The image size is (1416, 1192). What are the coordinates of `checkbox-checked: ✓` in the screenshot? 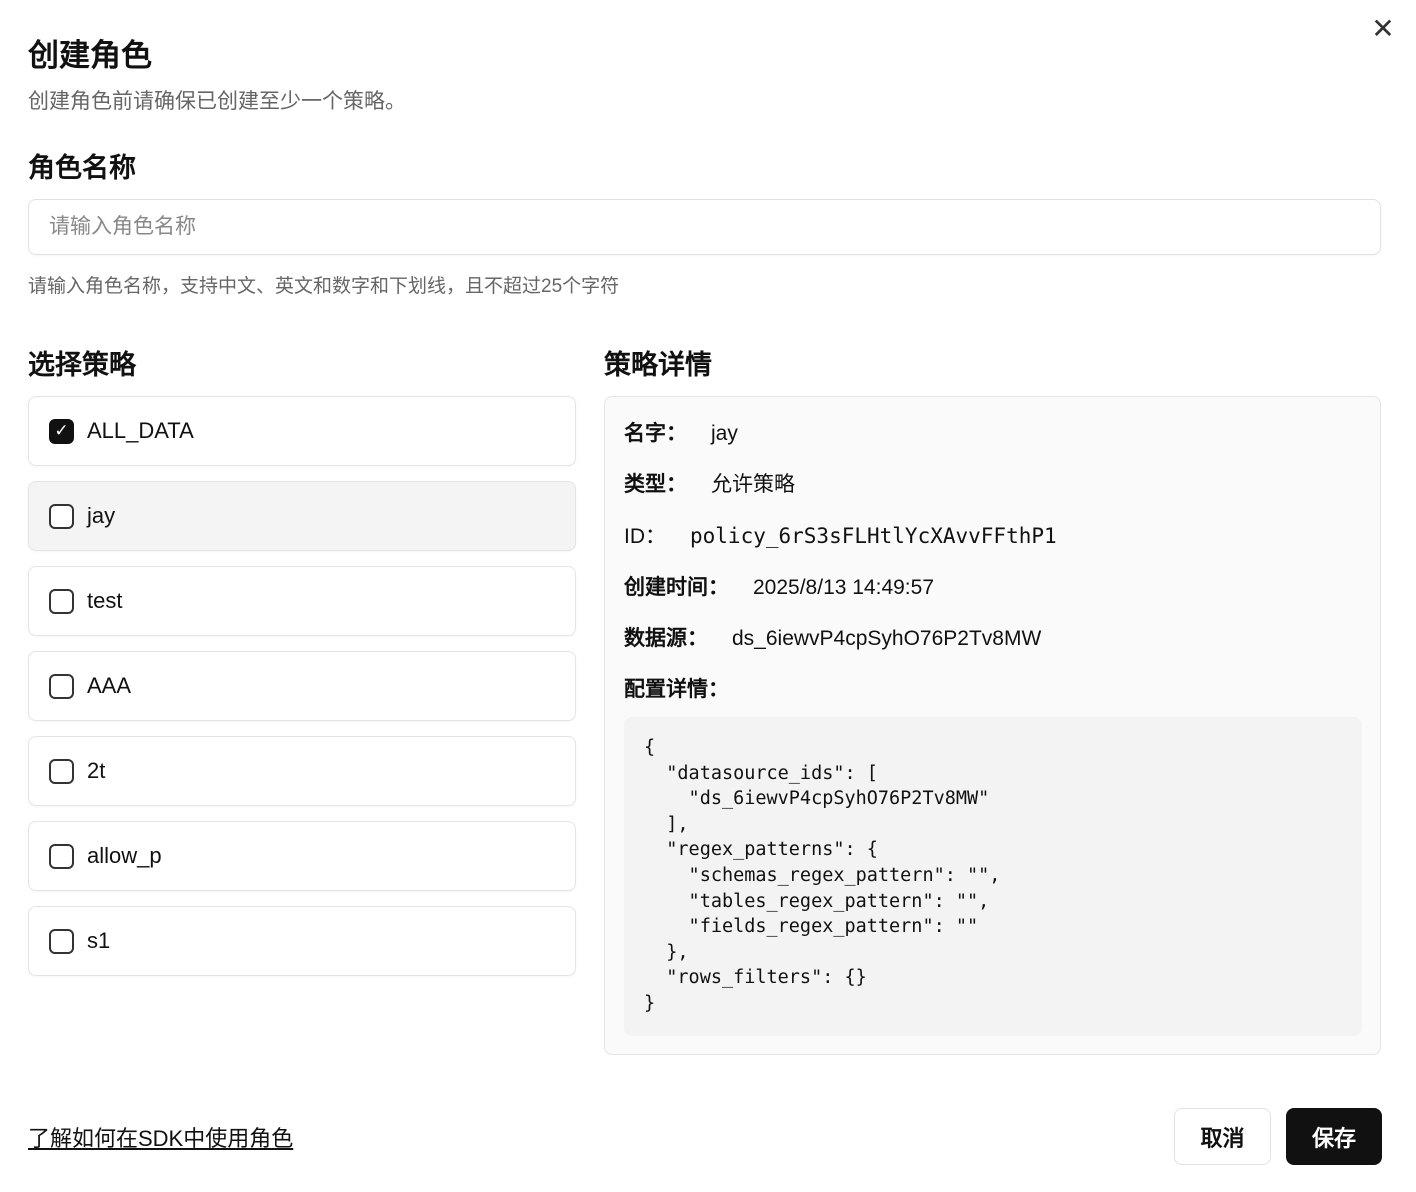 It's located at (61, 431).